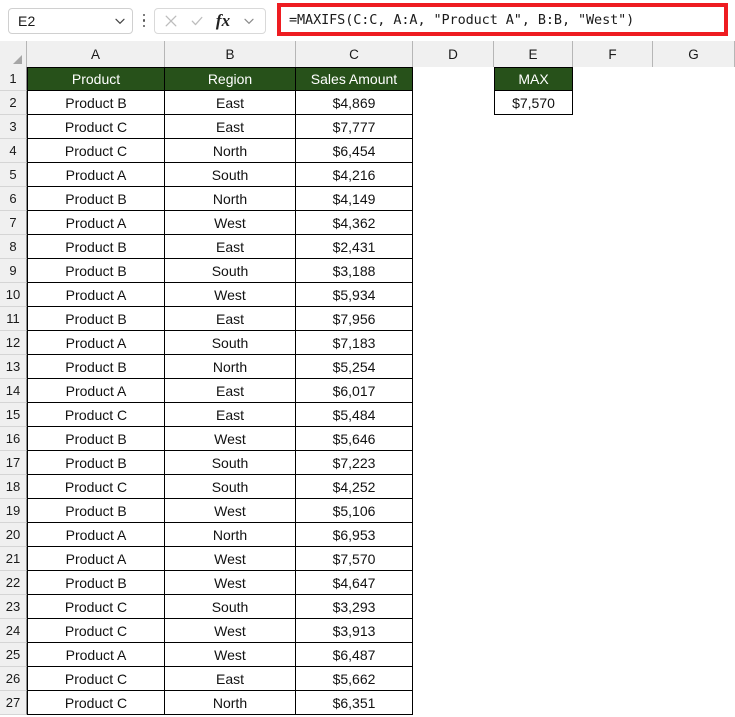 This screenshot has height=717, width=735. What do you see at coordinates (453, 103) in the screenshot?
I see `cell-d2` at bounding box center [453, 103].